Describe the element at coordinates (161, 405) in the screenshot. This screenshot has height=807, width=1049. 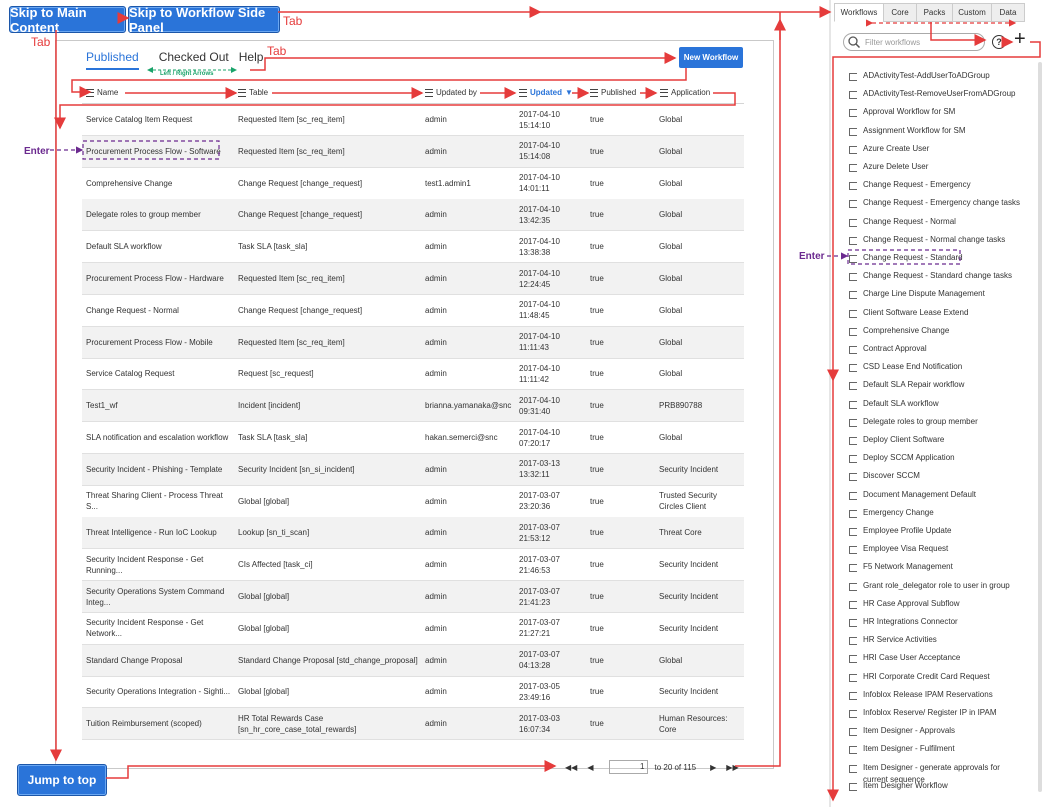
I see `cell-name: Test1_wf` at that location.